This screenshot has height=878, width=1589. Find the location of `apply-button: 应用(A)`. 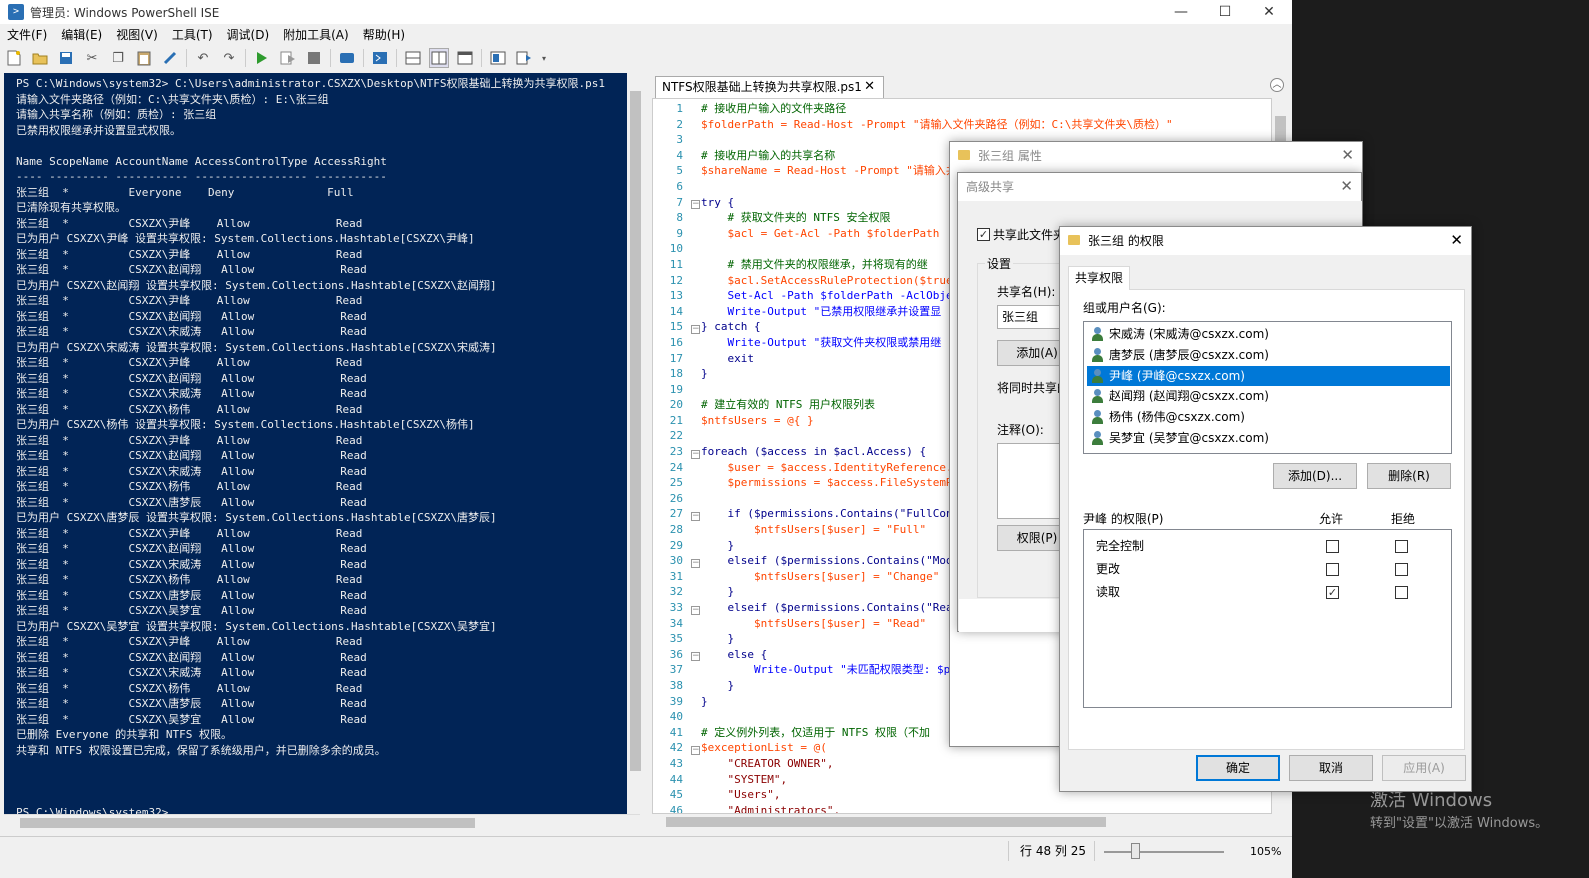

apply-button: 应用(A) is located at coordinates (1424, 768).